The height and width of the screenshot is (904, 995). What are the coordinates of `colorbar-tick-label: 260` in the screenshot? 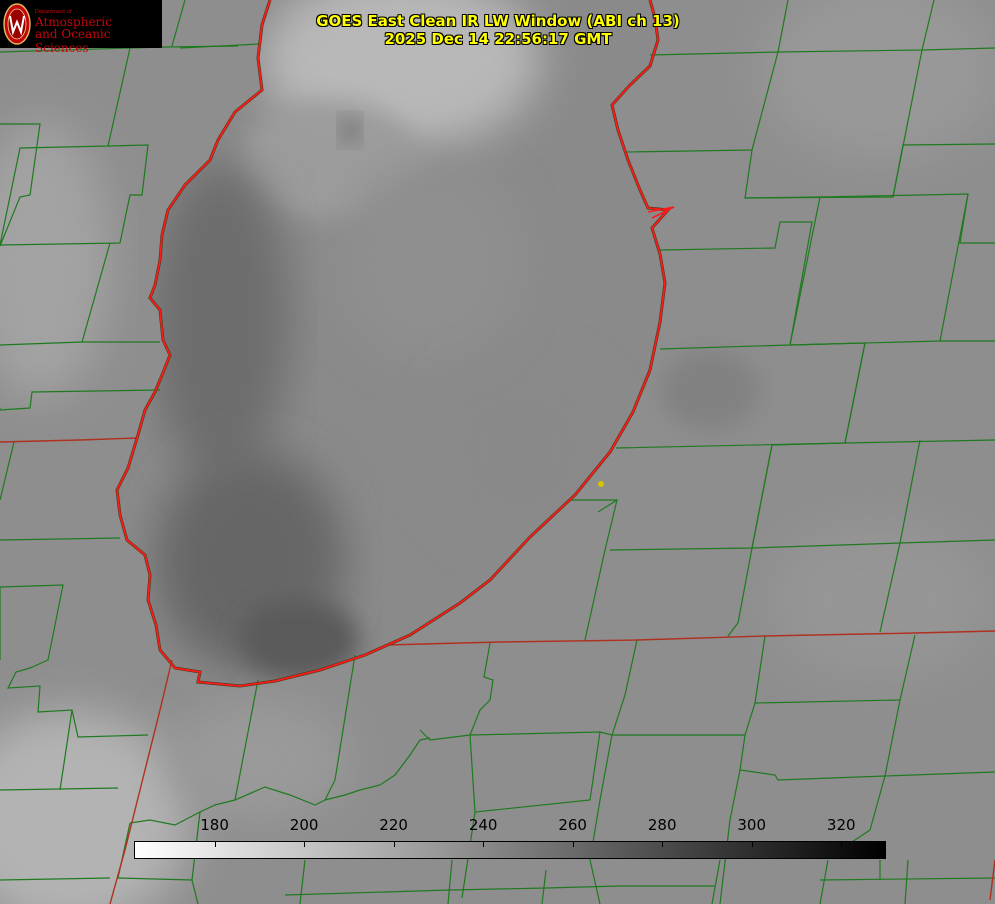 It's located at (572, 825).